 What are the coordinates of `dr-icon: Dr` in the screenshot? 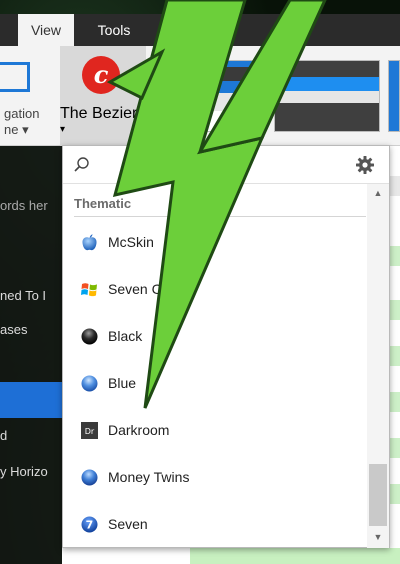 It's located at (89, 430).